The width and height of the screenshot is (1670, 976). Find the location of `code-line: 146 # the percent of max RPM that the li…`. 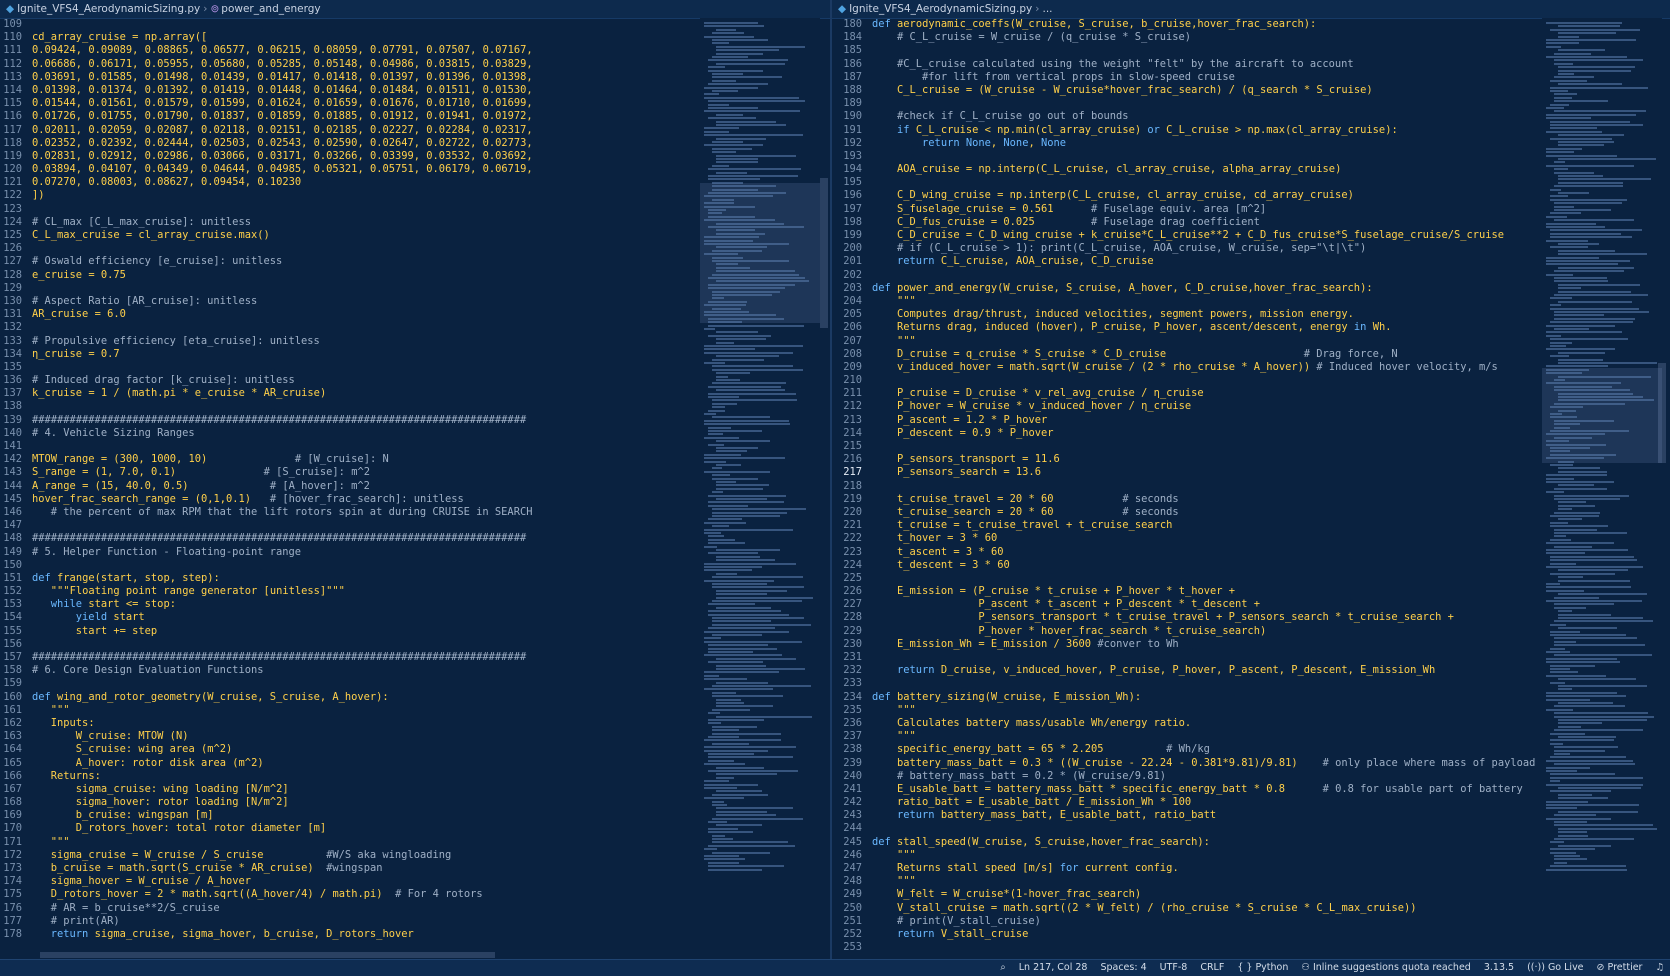

code-line: 146 # the percent of max RPM that the li… is located at coordinates (266, 512).